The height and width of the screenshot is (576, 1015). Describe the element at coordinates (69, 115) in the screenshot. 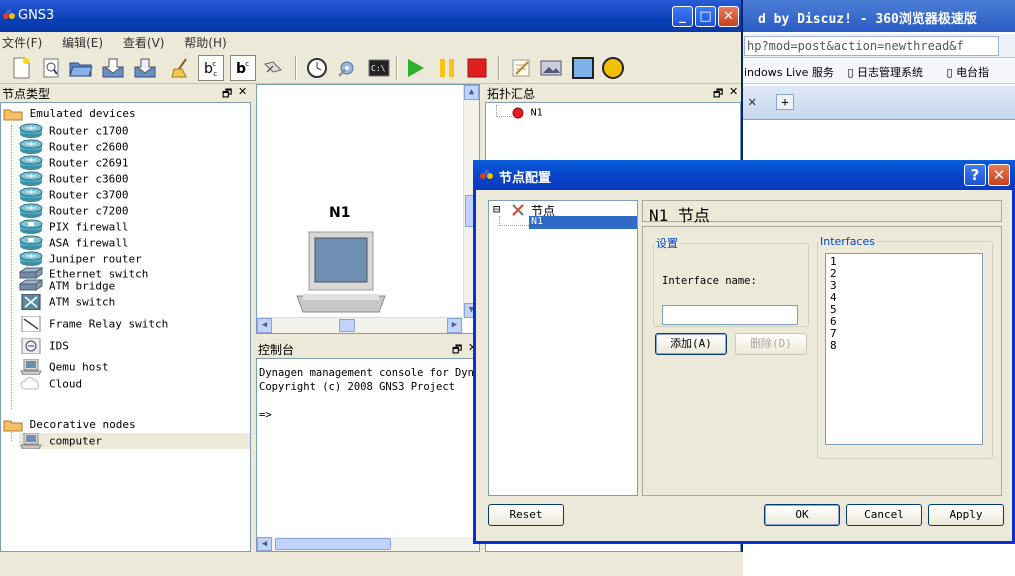

I see `category-emulated-devices: Emulated devices` at that location.